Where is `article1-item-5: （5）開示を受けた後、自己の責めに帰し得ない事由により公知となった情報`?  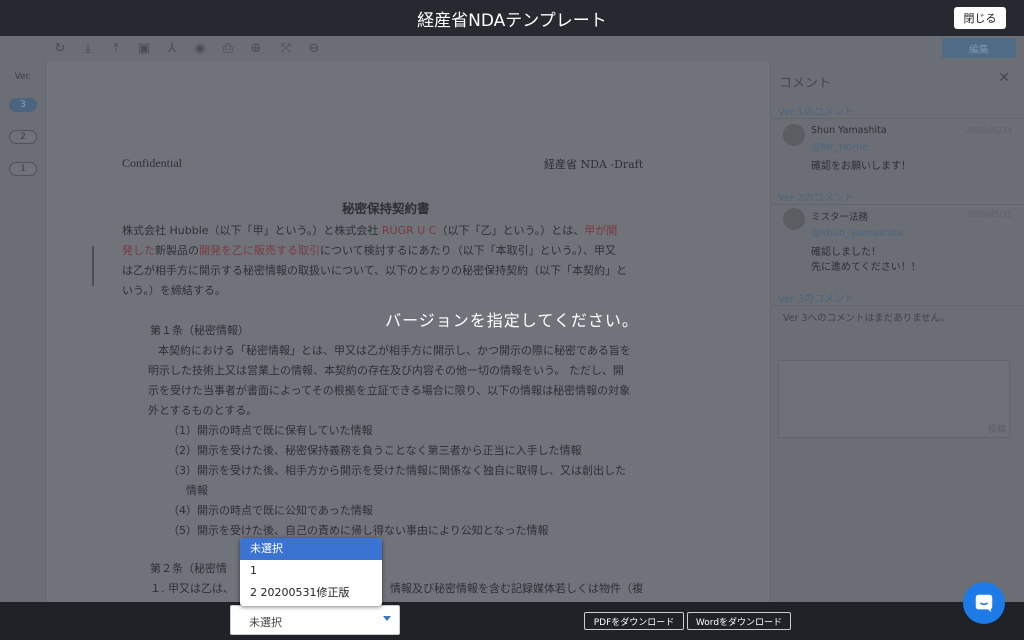 article1-item-5: （5）開示を受けた後、自己の責めに帰し得ない事由により公知となった情報 is located at coordinates (358, 530).